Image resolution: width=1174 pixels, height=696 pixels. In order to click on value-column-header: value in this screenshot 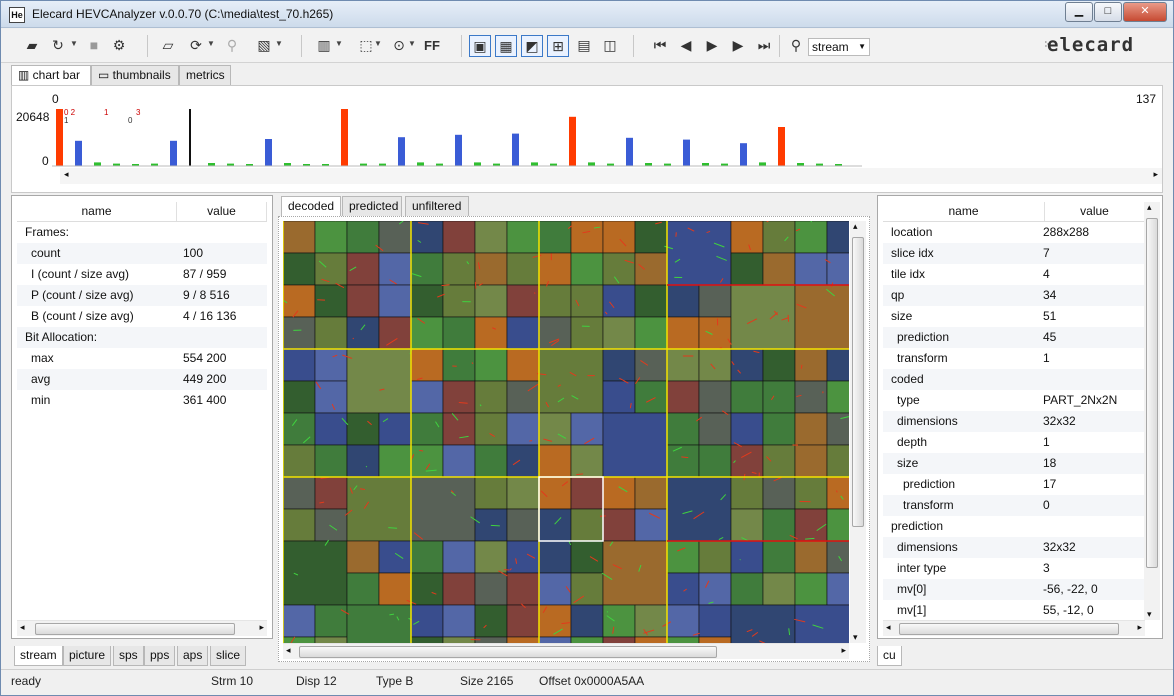, I will do `click(222, 211)`.